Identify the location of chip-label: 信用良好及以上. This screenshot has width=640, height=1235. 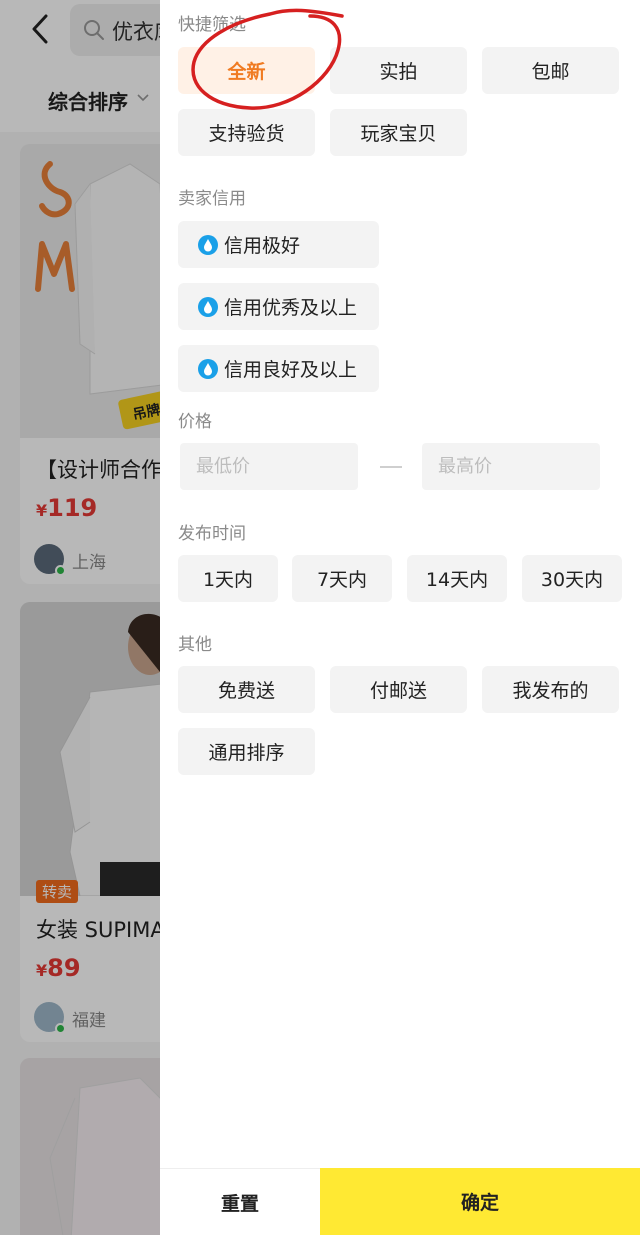
(291, 370).